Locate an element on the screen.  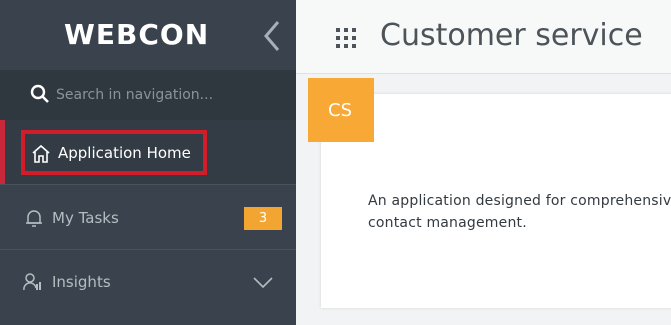
webcon-logo: WEBCON is located at coordinates (137, 34).